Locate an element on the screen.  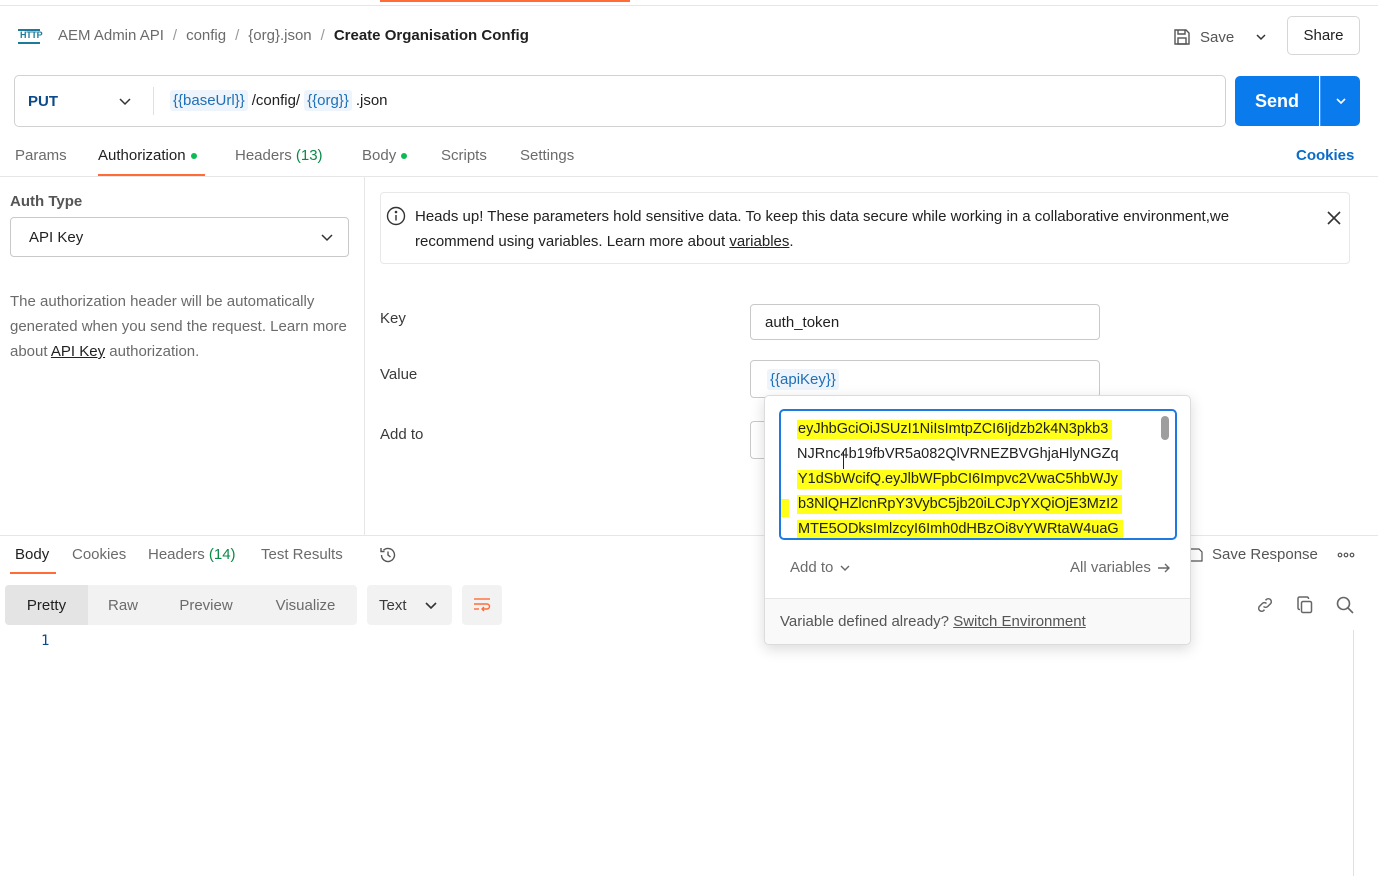
breadcrumb-item-folder: config is located at coordinates (206, 35).